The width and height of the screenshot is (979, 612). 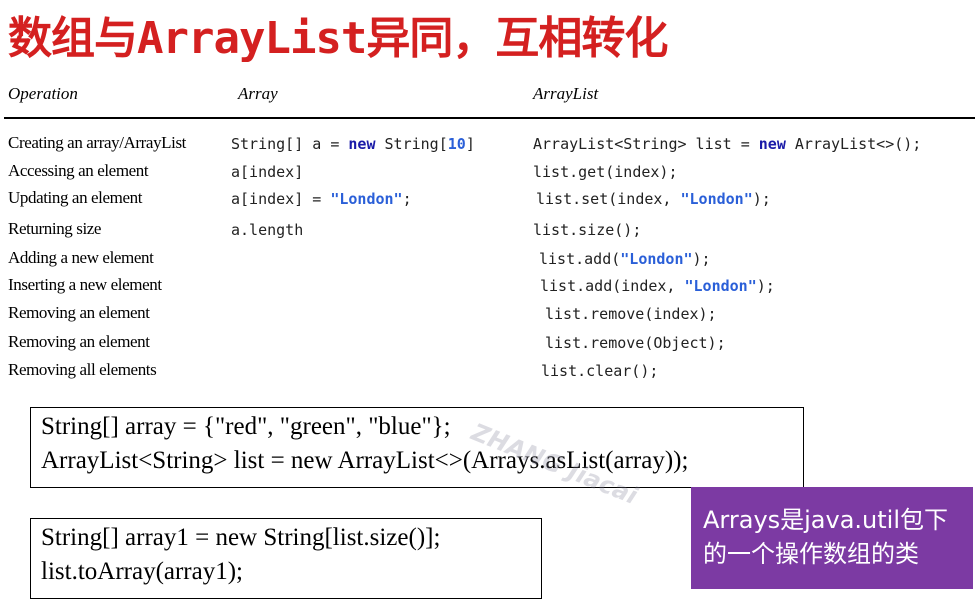 I want to click on code-token: ;, so click(x=407, y=199).